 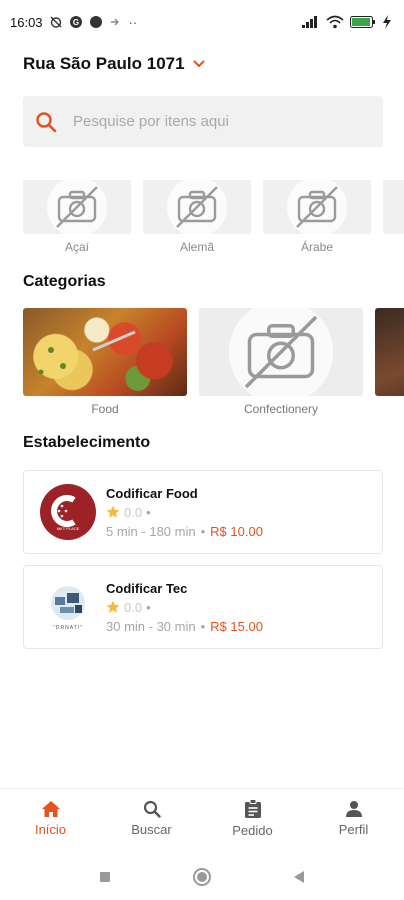 What do you see at coordinates (104, 63) in the screenshot?
I see `address-label: Rua São Paulo 1071` at bounding box center [104, 63].